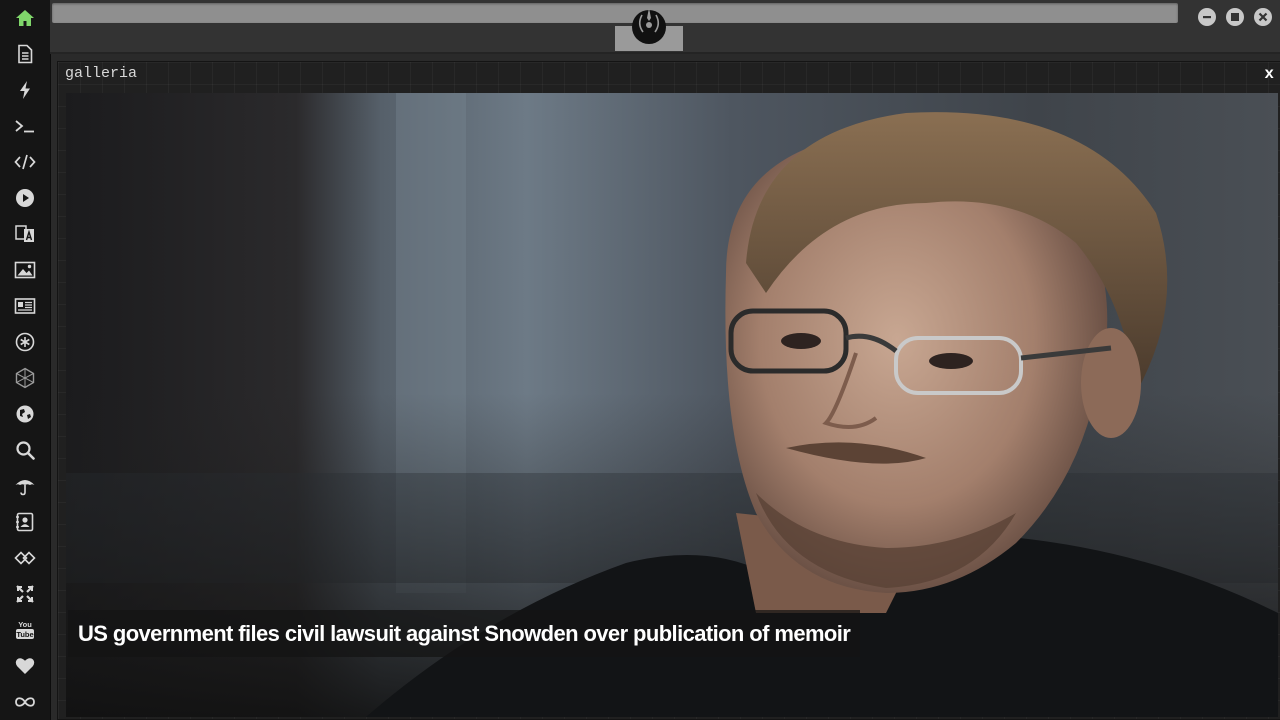 The image size is (1280, 720). I want to click on sidebar-item-globe, so click(25, 414).